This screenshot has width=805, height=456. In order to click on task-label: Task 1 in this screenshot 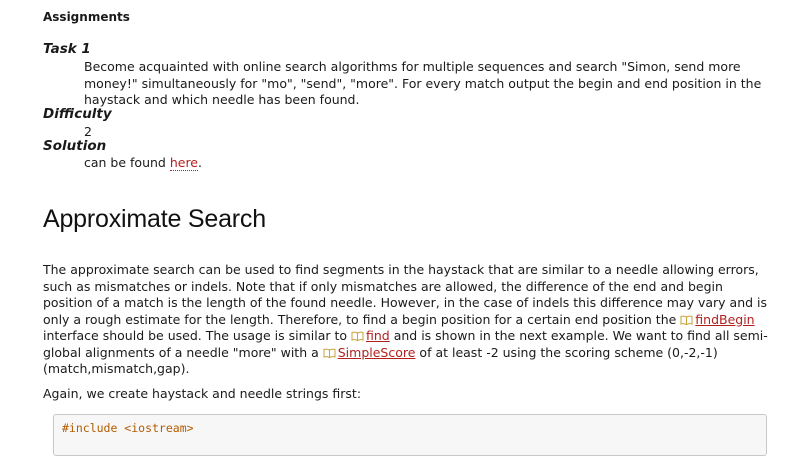, I will do `click(67, 49)`.